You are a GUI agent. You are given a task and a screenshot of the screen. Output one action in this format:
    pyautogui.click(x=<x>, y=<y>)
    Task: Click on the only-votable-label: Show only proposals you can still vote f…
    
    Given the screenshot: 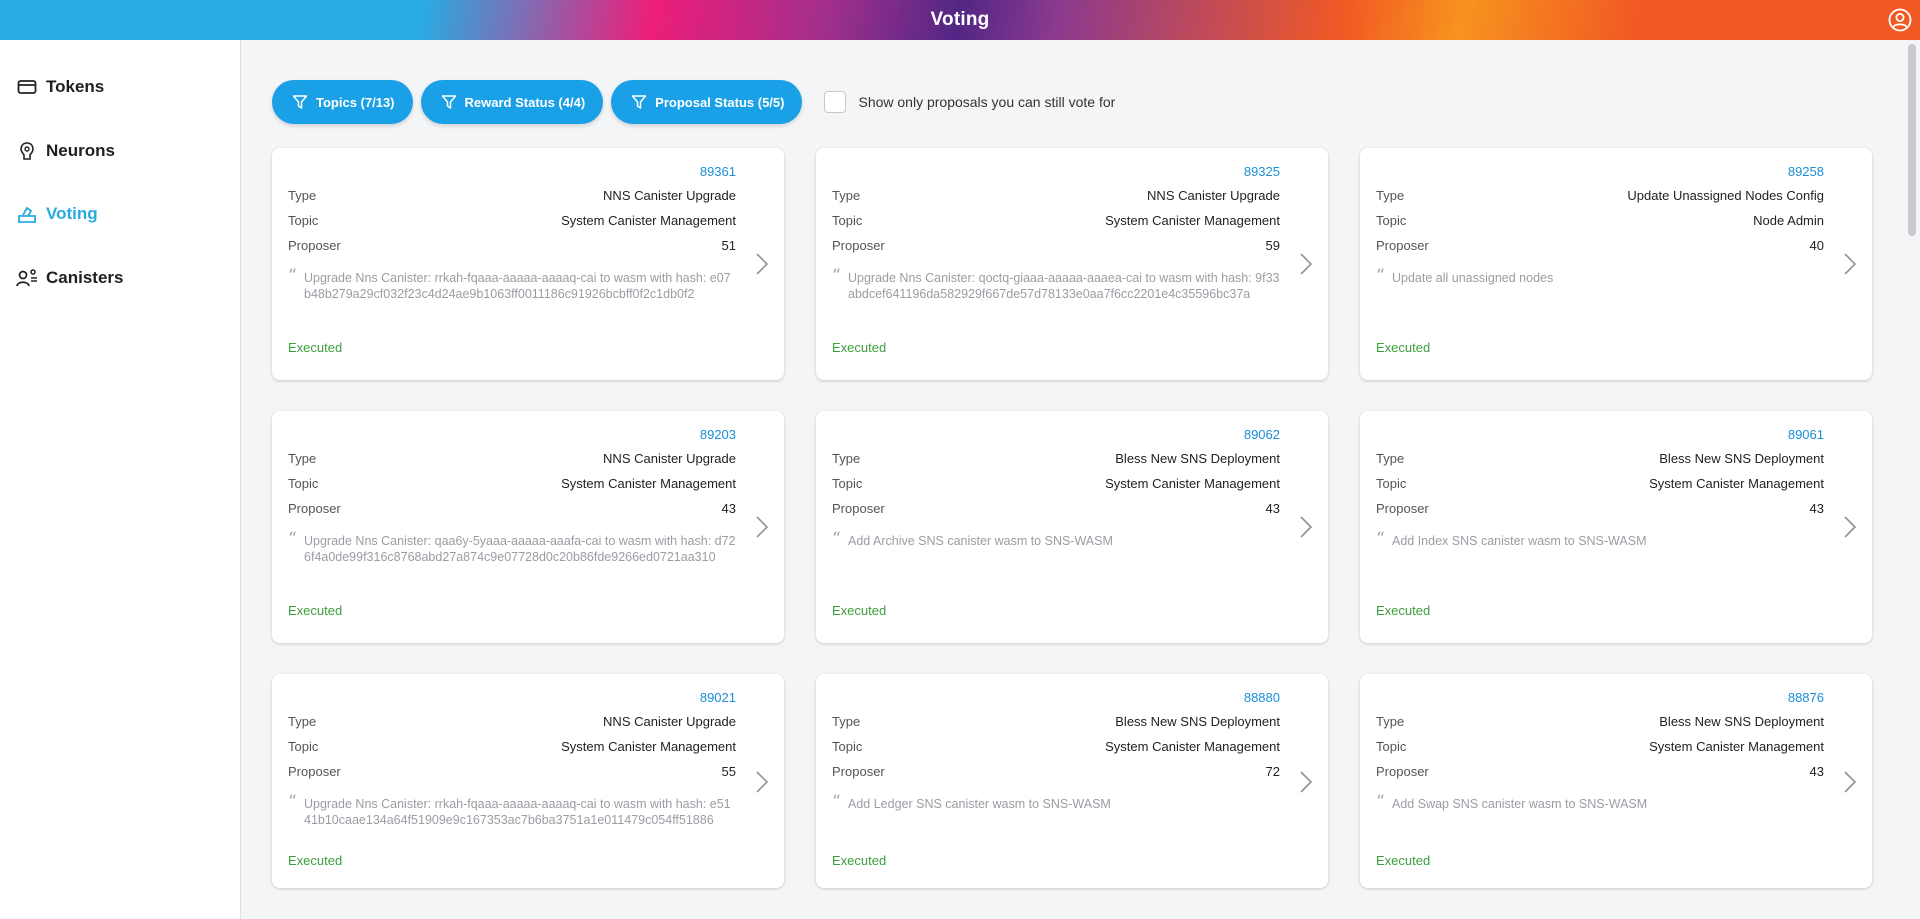 What is the action you would take?
    pyautogui.click(x=986, y=102)
    